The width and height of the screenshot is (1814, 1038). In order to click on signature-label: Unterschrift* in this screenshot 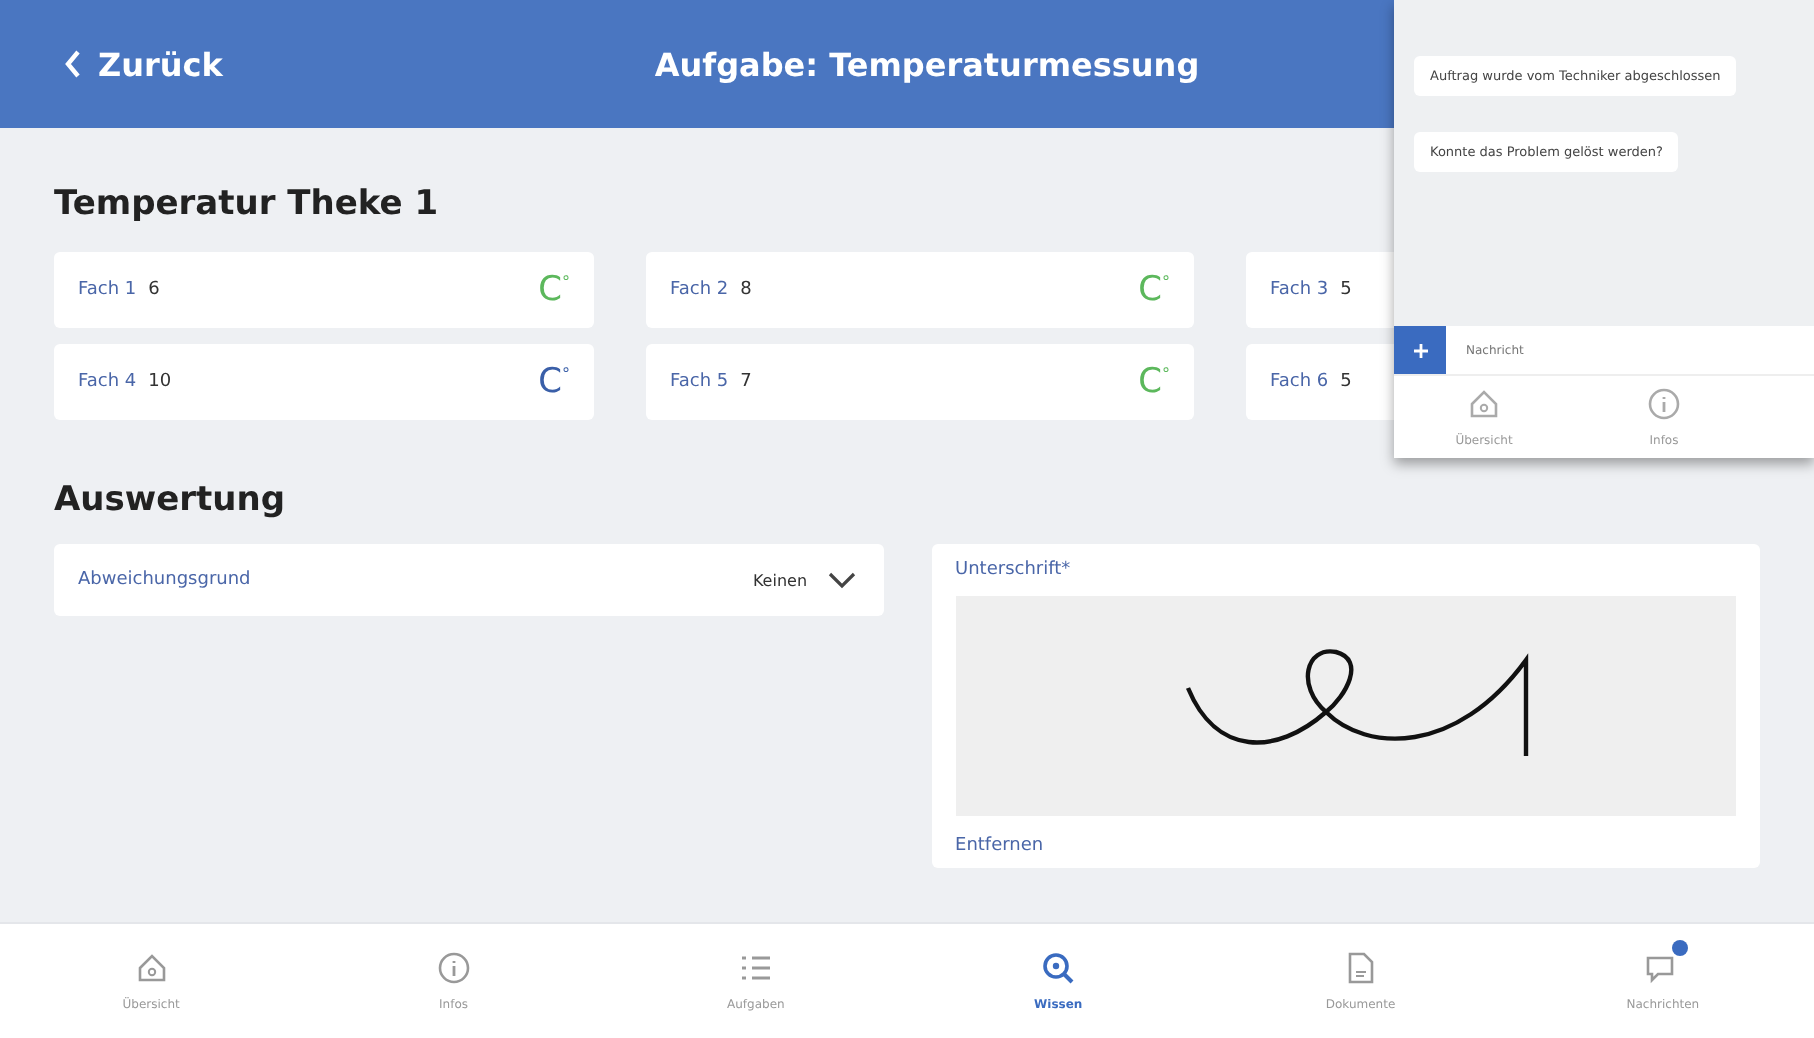, I will do `click(1014, 570)`.